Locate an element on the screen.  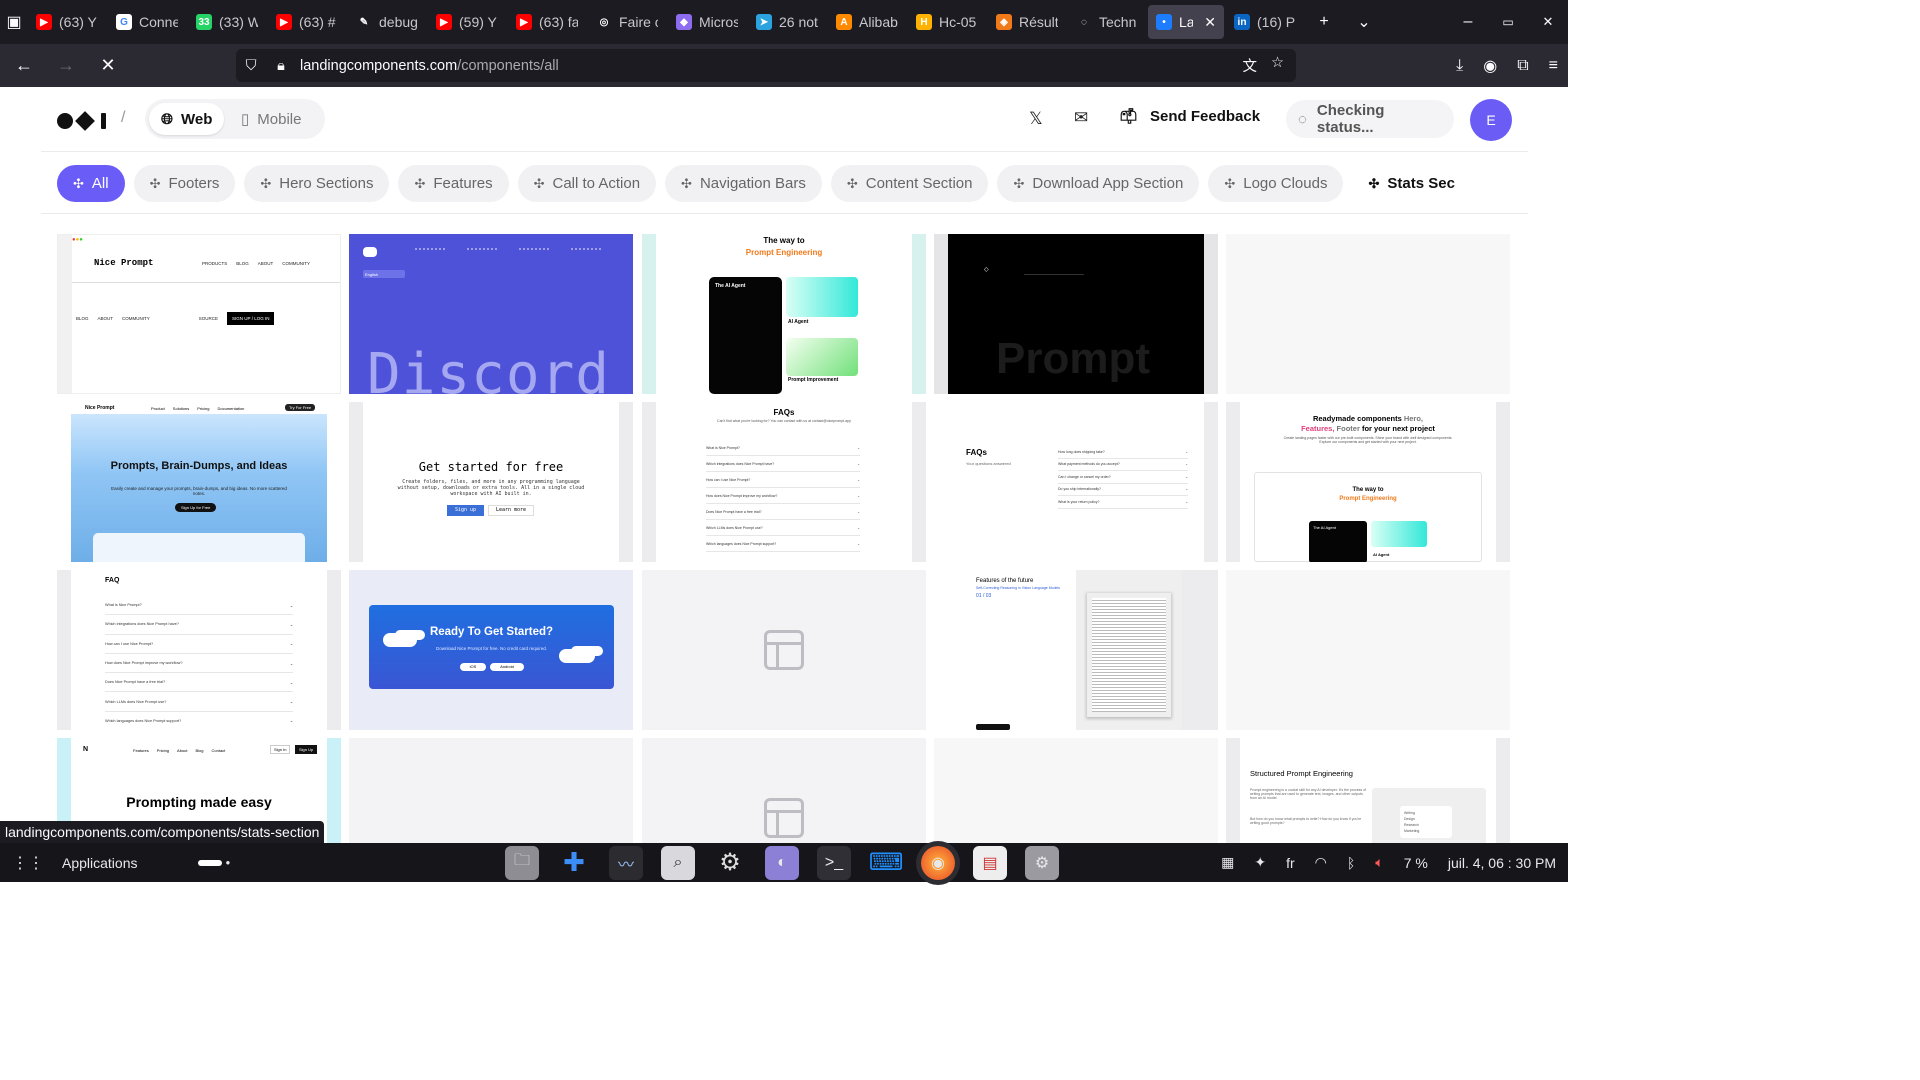
x-twitter-icon: 𝕏 is located at coordinates (1036, 119).